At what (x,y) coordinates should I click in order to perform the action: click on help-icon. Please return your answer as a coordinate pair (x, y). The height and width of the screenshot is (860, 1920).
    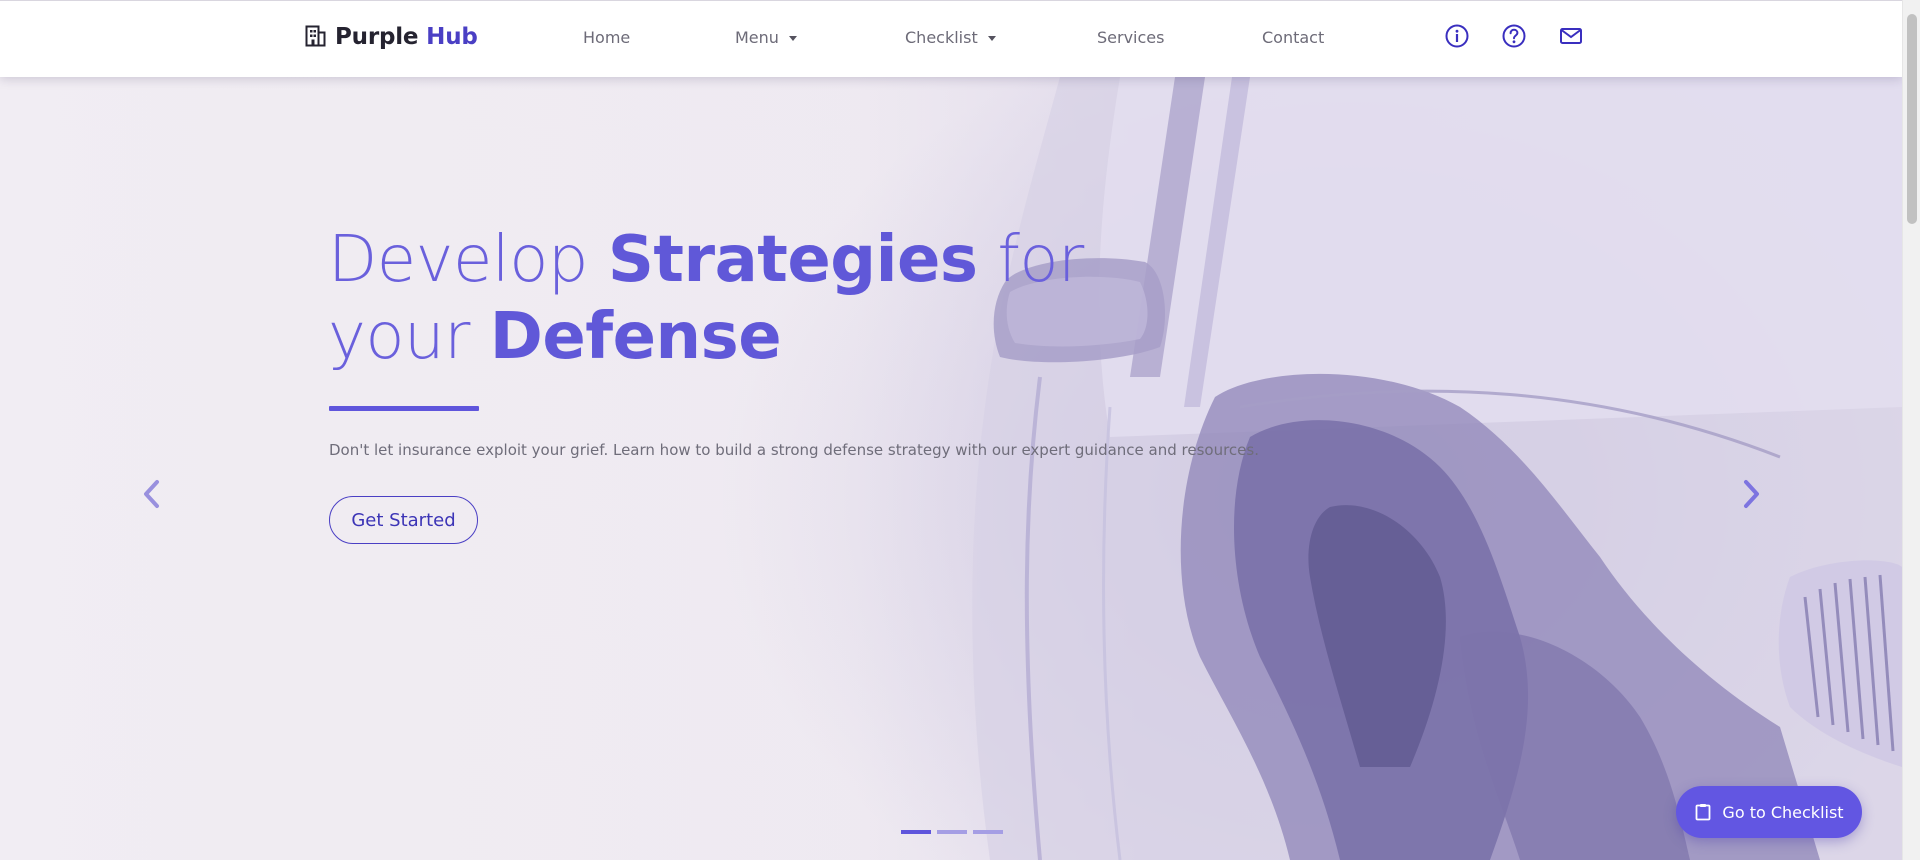
    Looking at the image, I should click on (1514, 36).